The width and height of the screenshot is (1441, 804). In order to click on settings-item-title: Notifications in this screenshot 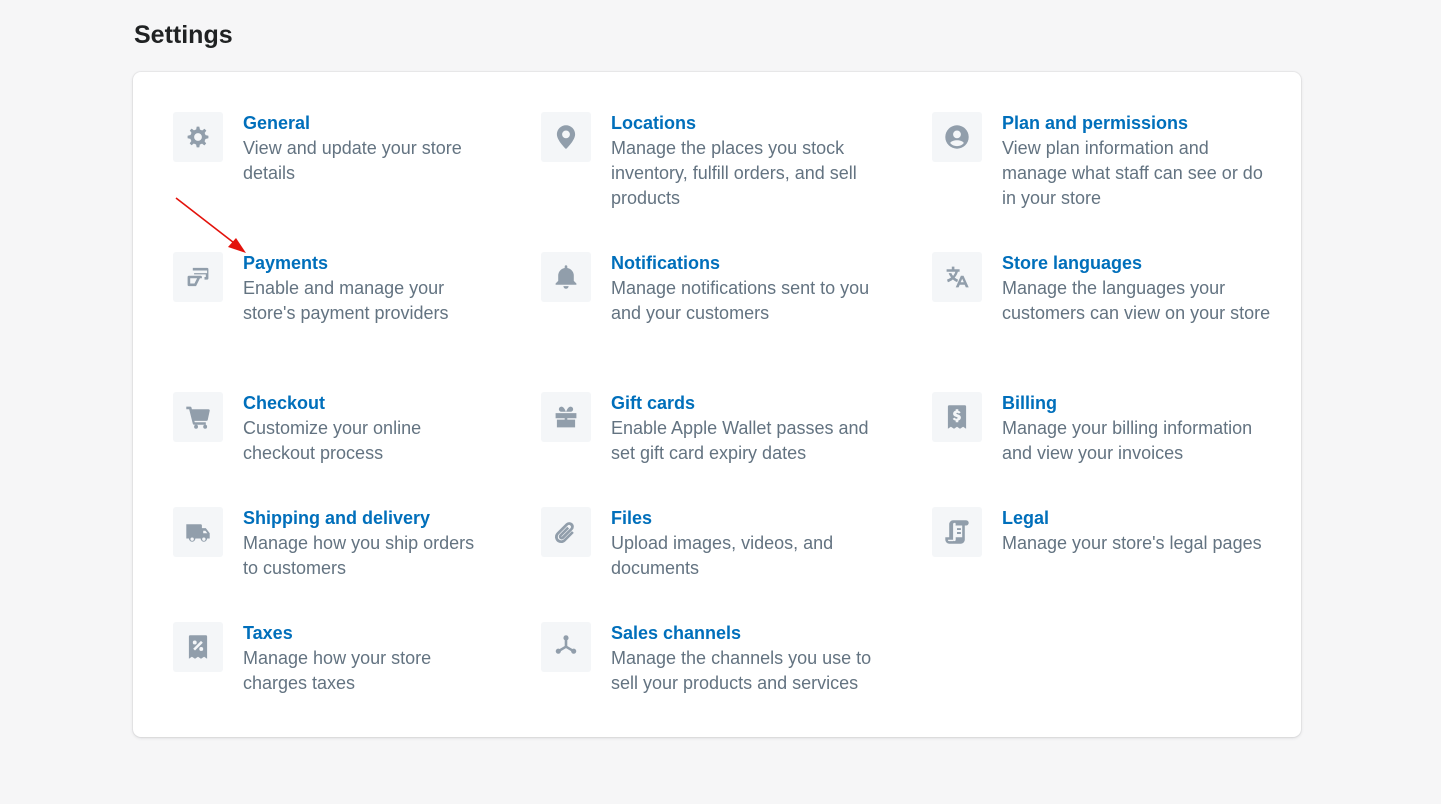, I will do `click(743, 263)`.